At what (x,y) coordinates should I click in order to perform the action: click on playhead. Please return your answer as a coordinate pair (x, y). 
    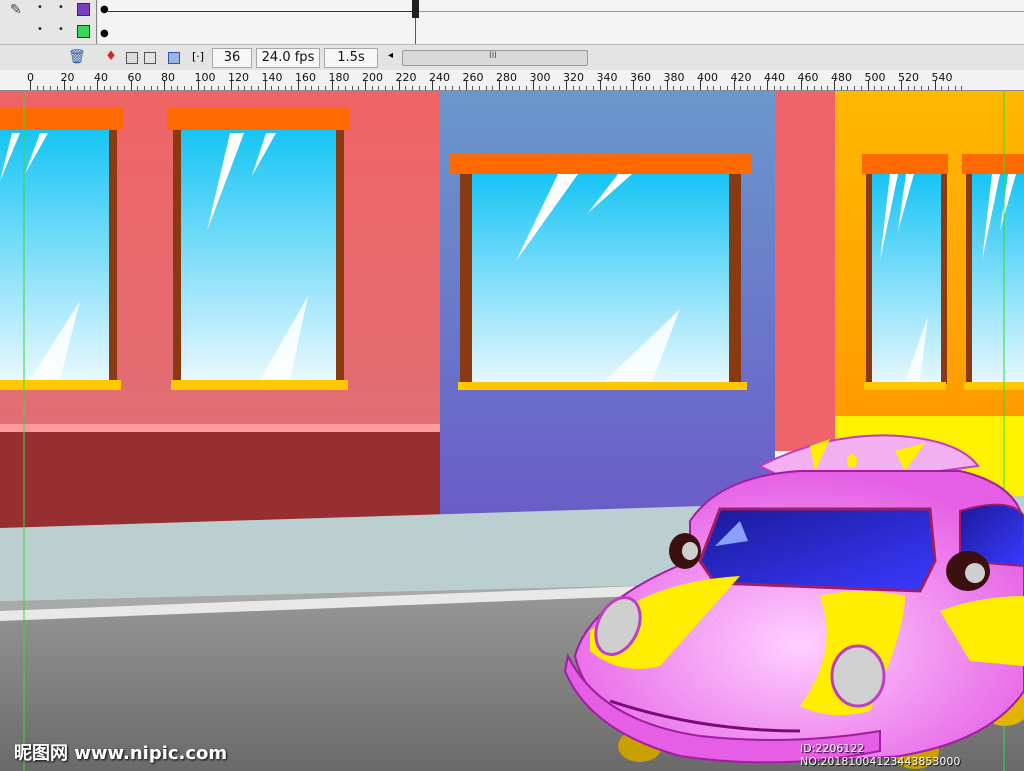
    Looking at the image, I should click on (415, 9).